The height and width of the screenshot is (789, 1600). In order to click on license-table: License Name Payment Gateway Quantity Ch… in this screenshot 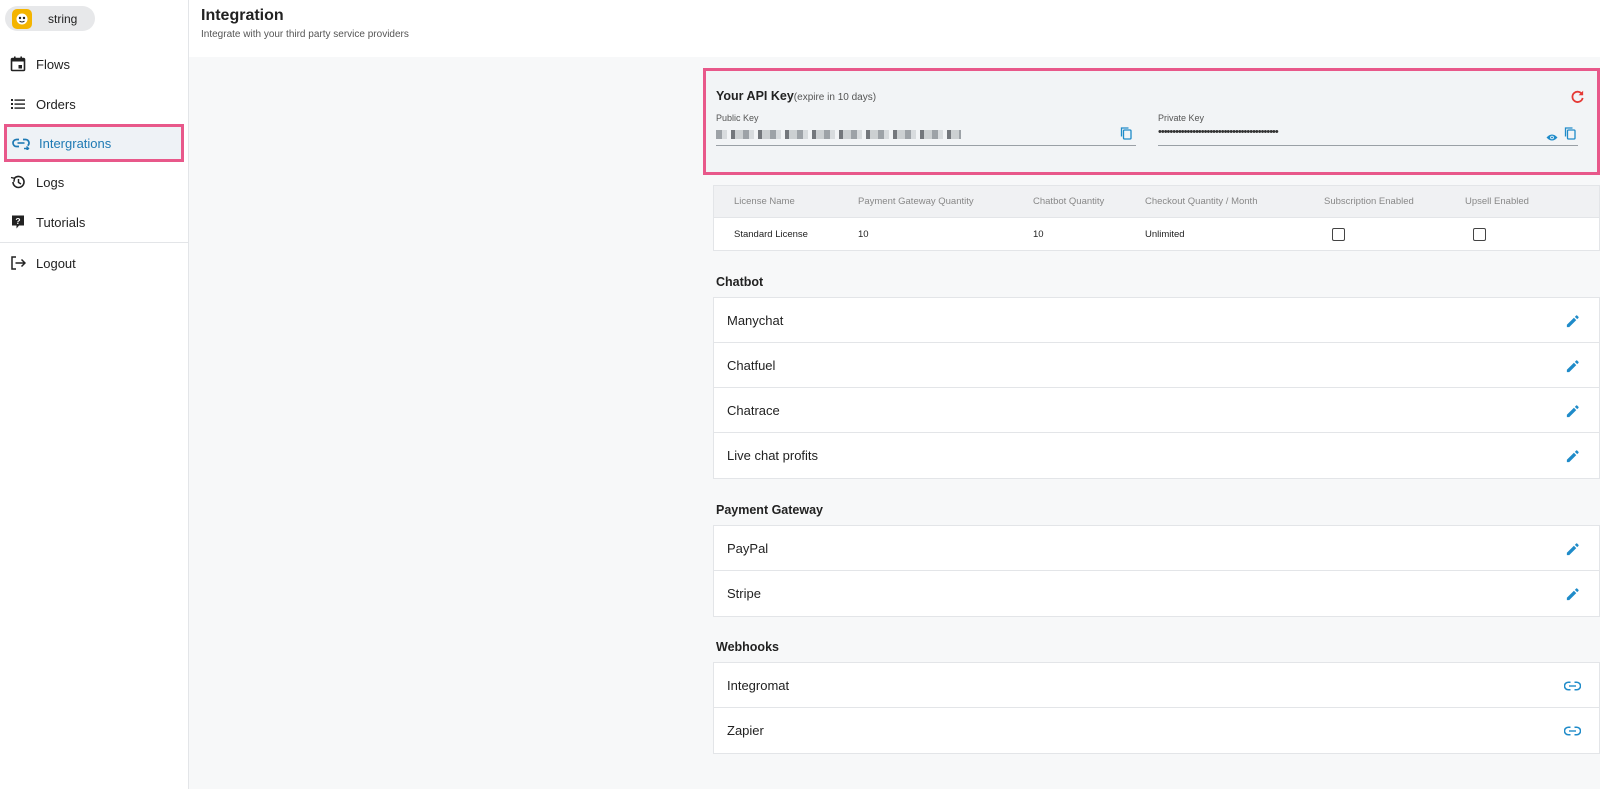, I will do `click(1156, 218)`.